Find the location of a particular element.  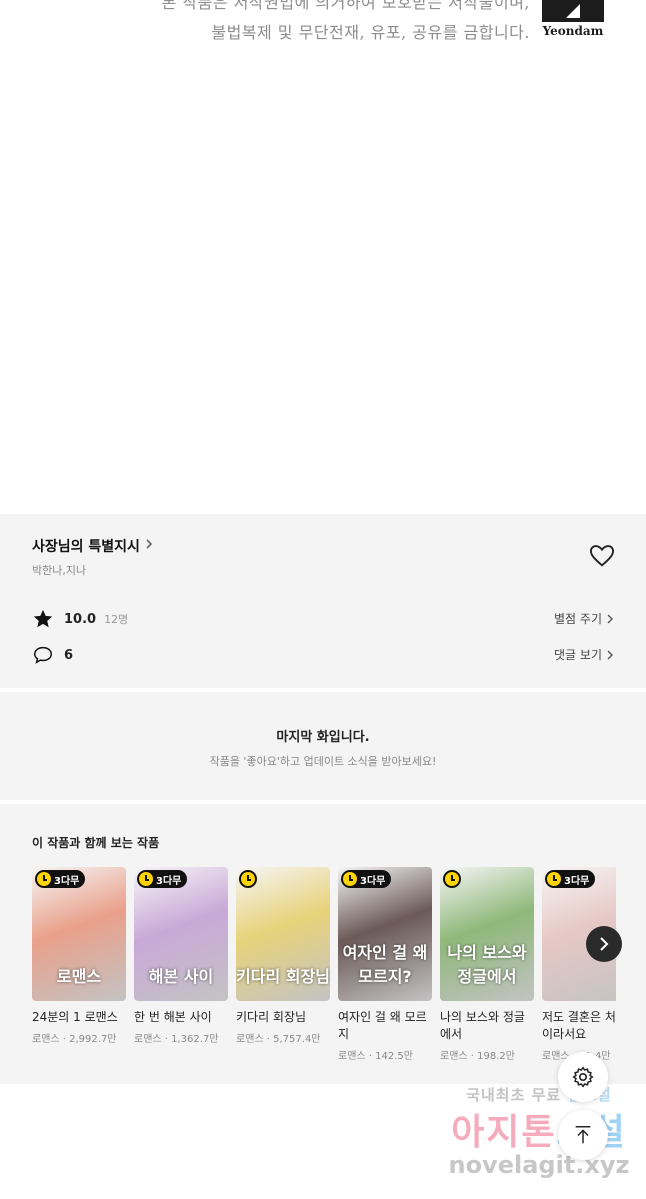

work-title: 사장님의 특별지시 is located at coordinates (86, 547).